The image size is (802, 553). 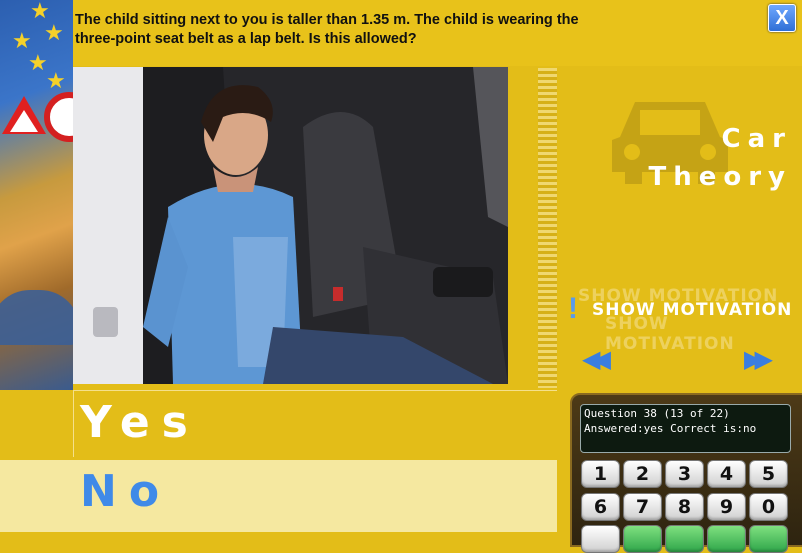 What do you see at coordinates (670, 428) in the screenshot?
I see `status-line-answer: Answered:yes Correct is:no` at bounding box center [670, 428].